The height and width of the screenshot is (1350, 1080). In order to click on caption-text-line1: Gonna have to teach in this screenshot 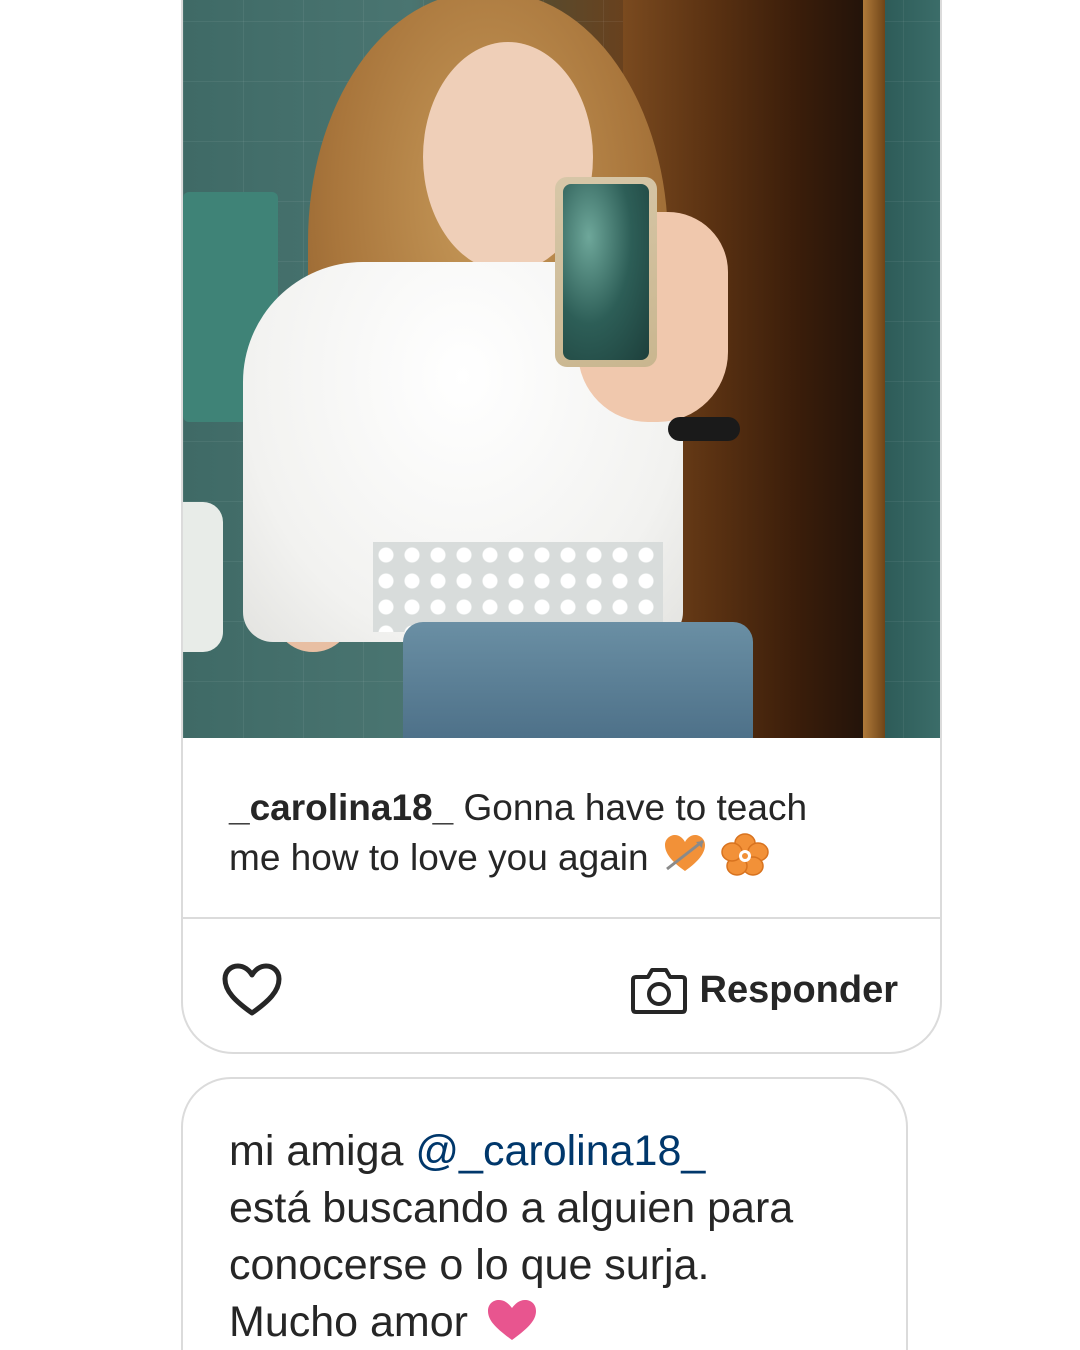, I will do `click(635, 807)`.